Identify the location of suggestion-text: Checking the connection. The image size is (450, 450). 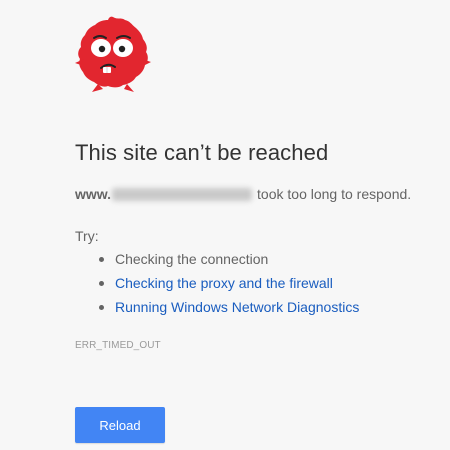
(192, 259).